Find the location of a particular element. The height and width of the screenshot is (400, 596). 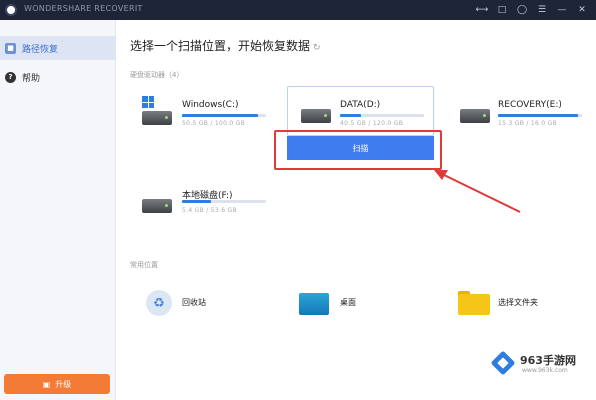

upgrade-button: ▣ 升级 is located at coordinates (57, 384).